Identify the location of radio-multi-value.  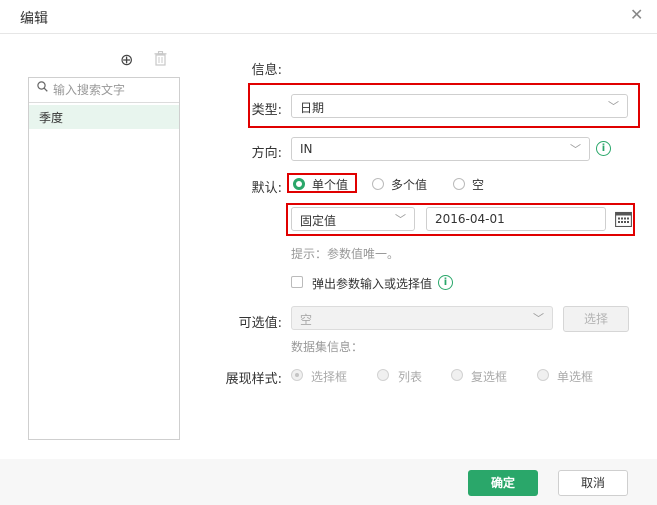
(378, 184).